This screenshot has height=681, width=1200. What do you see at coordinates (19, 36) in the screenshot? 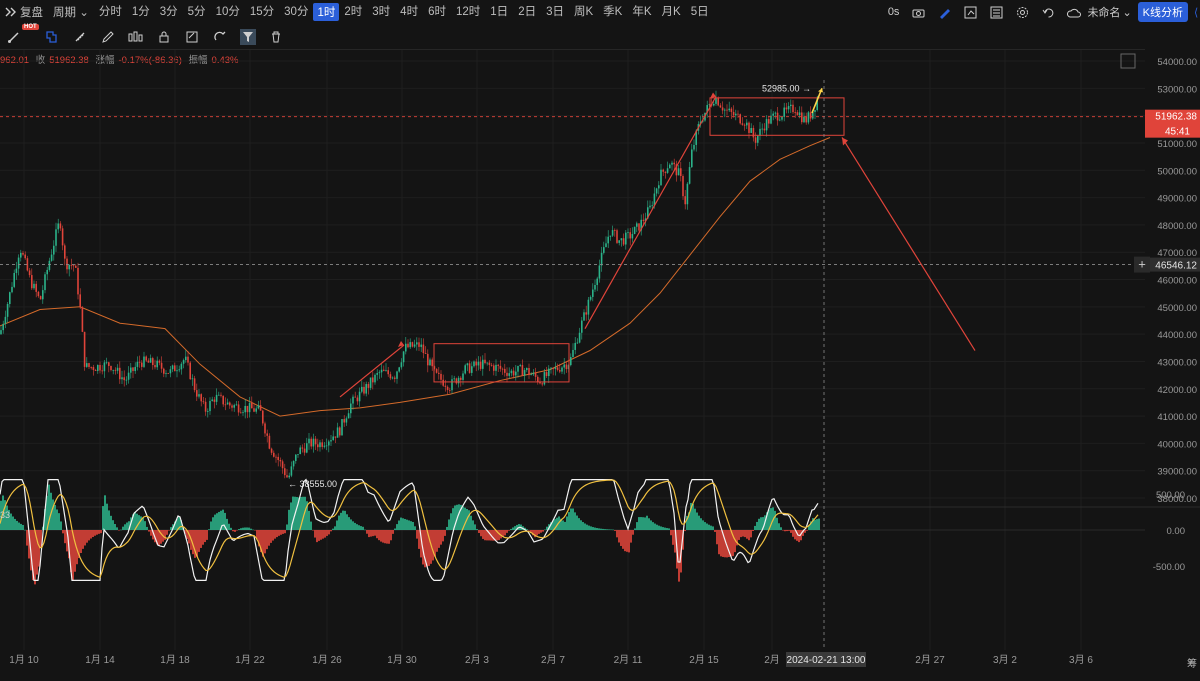
I see `brush-tool: HOT` at bounding box center [19, 36].